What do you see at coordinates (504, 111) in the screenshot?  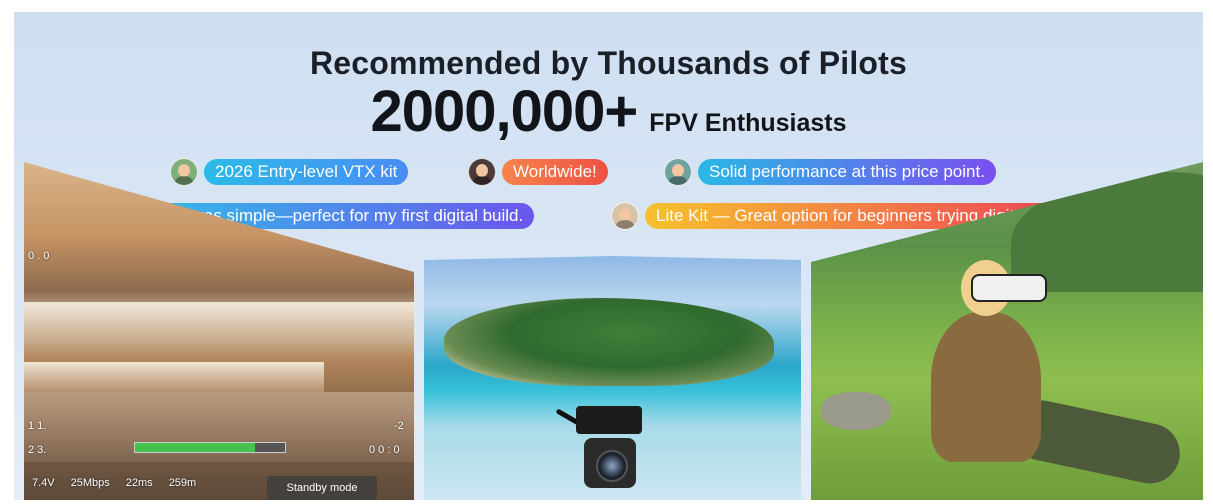 I see `user-count: 2000,000+` at bounding box center [504, 111].